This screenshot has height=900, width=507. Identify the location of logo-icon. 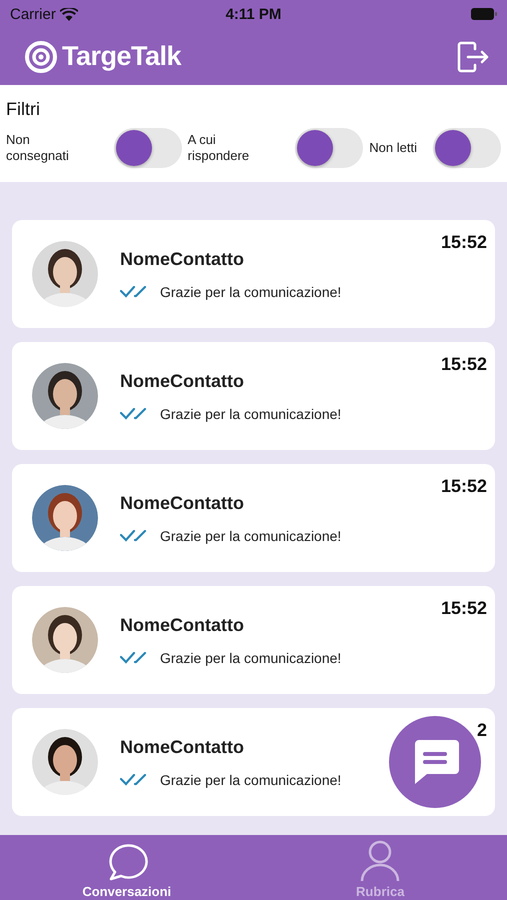
(41, 57).